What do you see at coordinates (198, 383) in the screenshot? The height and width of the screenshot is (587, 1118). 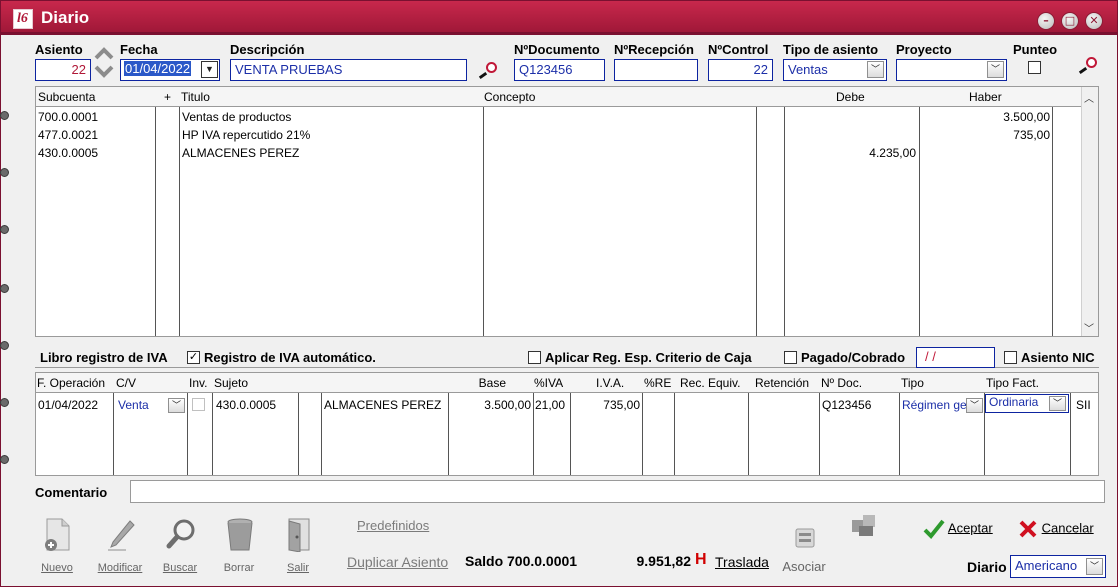 I see `col-inv: Inv.` at bounding box center [198, 383].